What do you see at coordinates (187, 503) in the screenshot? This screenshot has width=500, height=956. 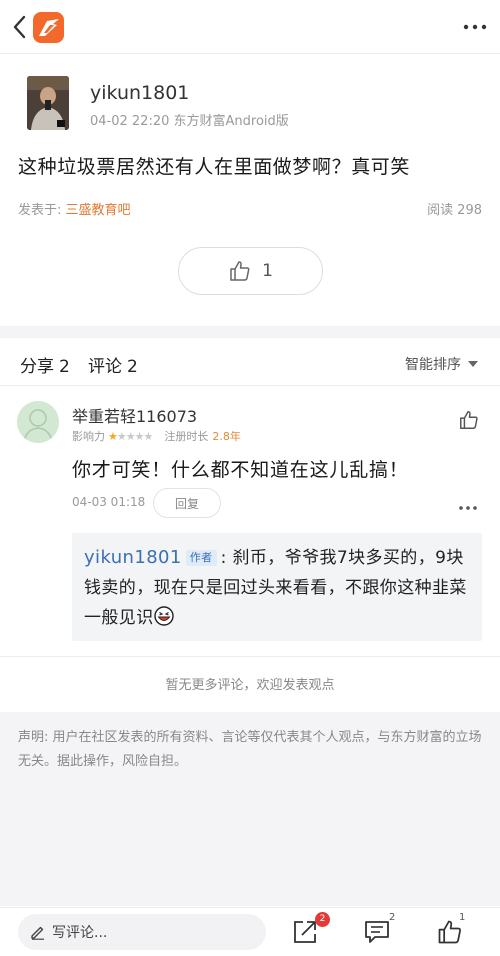 I see `reply-button: 回复` at bounding box center [187, 503].